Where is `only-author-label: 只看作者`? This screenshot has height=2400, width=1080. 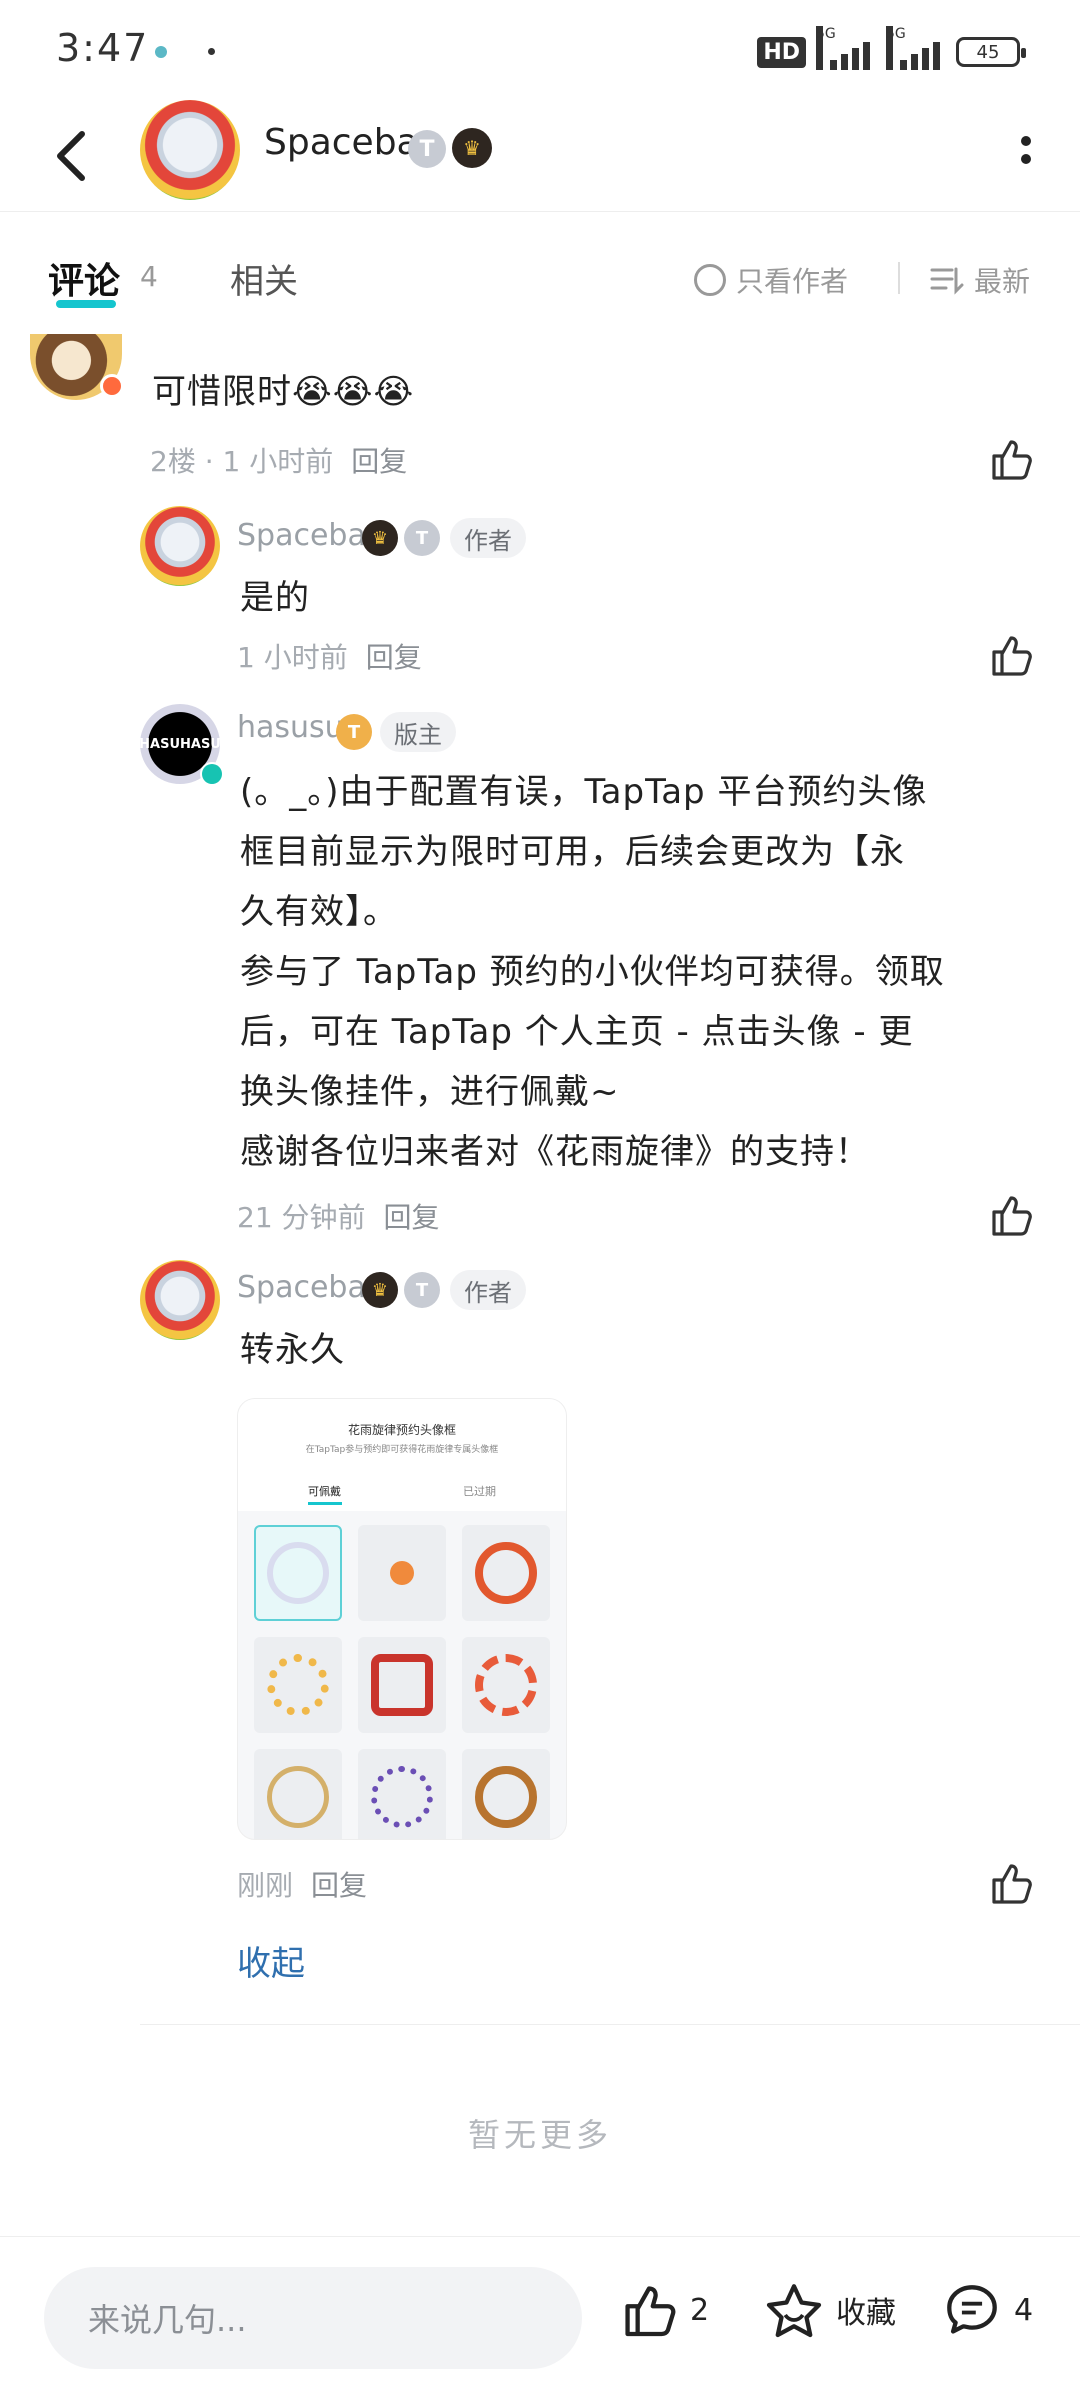 only-author-label: 只看作者 is located at coordinates (792, 281).